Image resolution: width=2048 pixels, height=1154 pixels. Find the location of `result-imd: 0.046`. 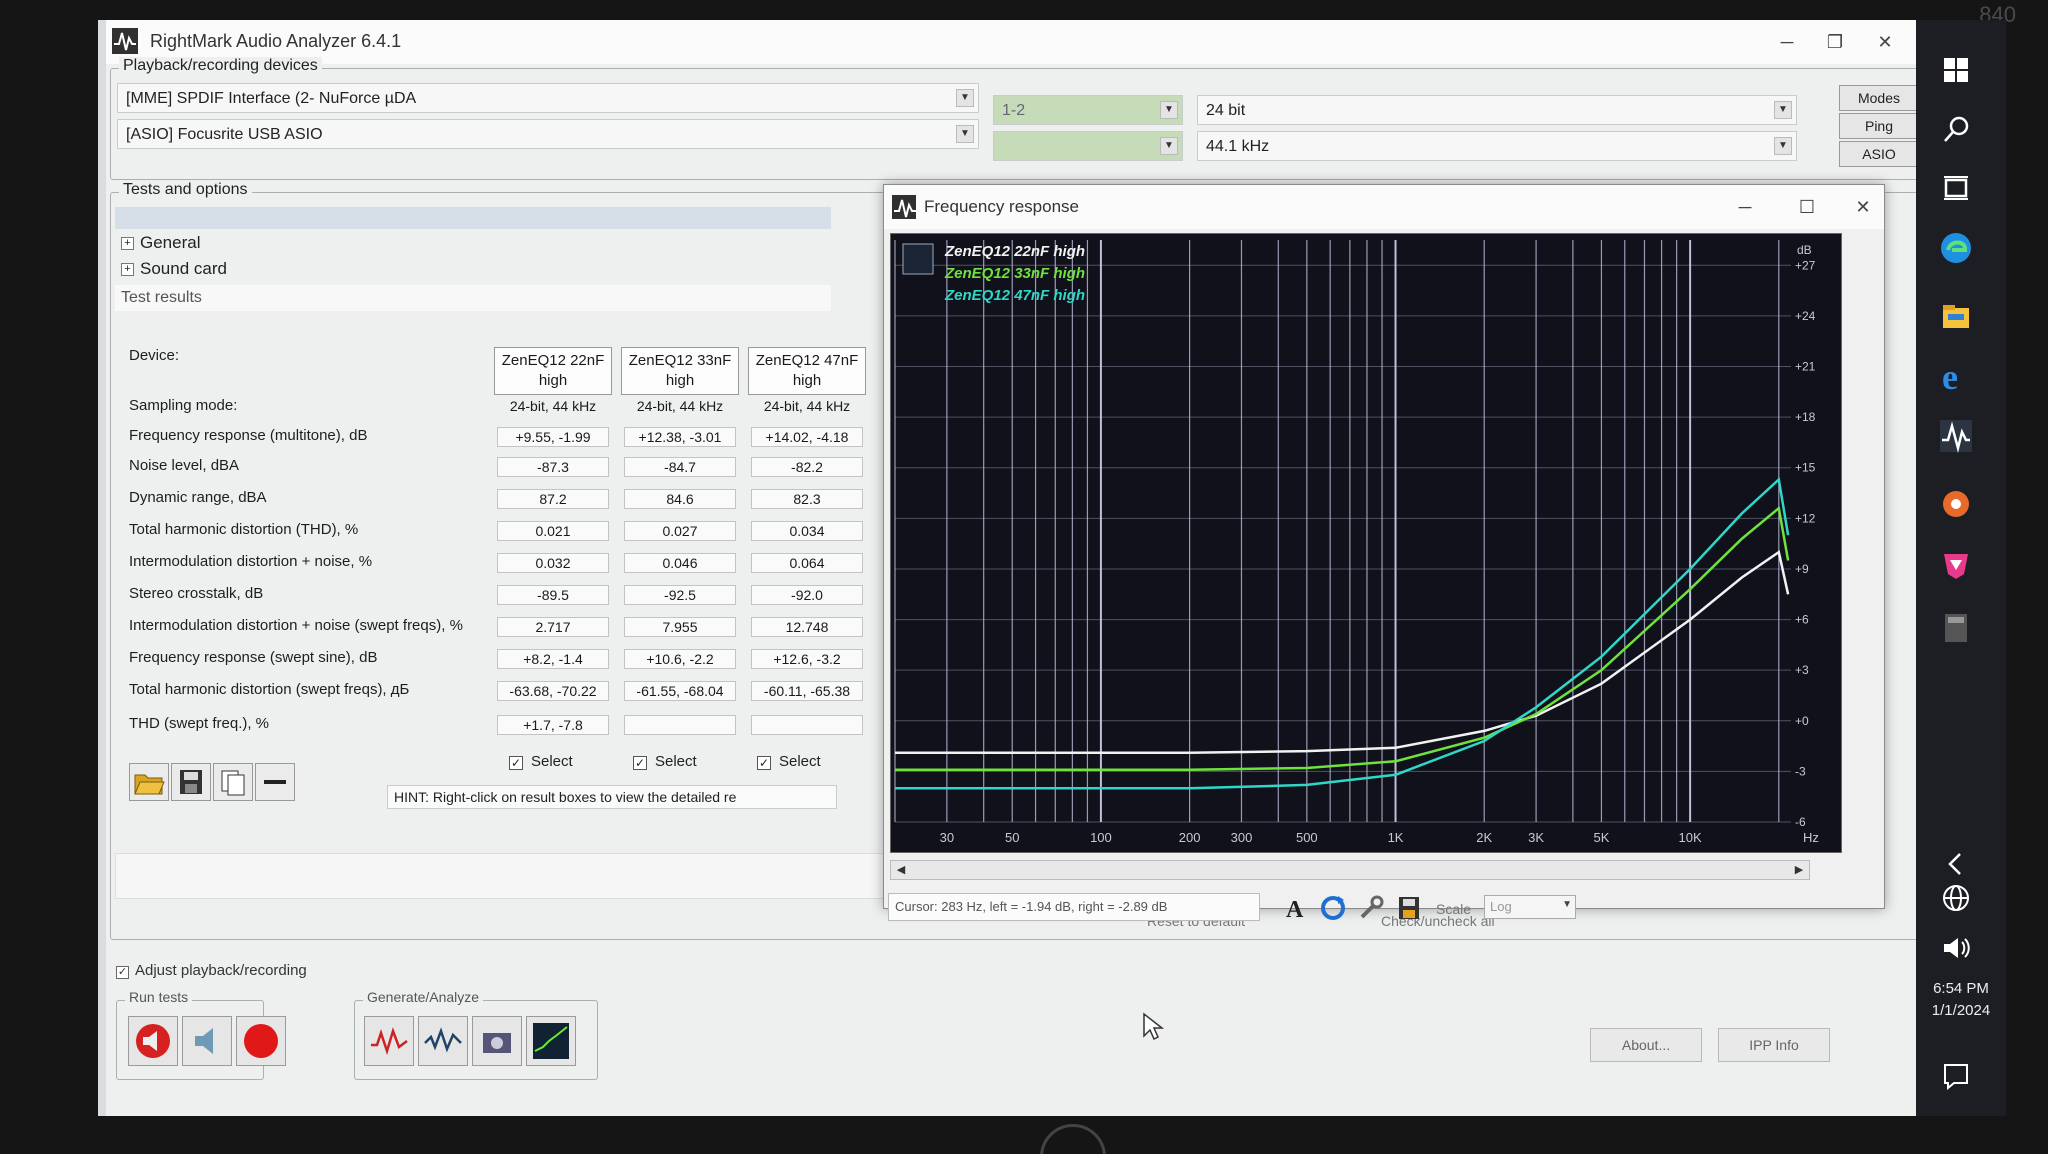

result-imd: 0.046 is located at coordinates (680, 563).